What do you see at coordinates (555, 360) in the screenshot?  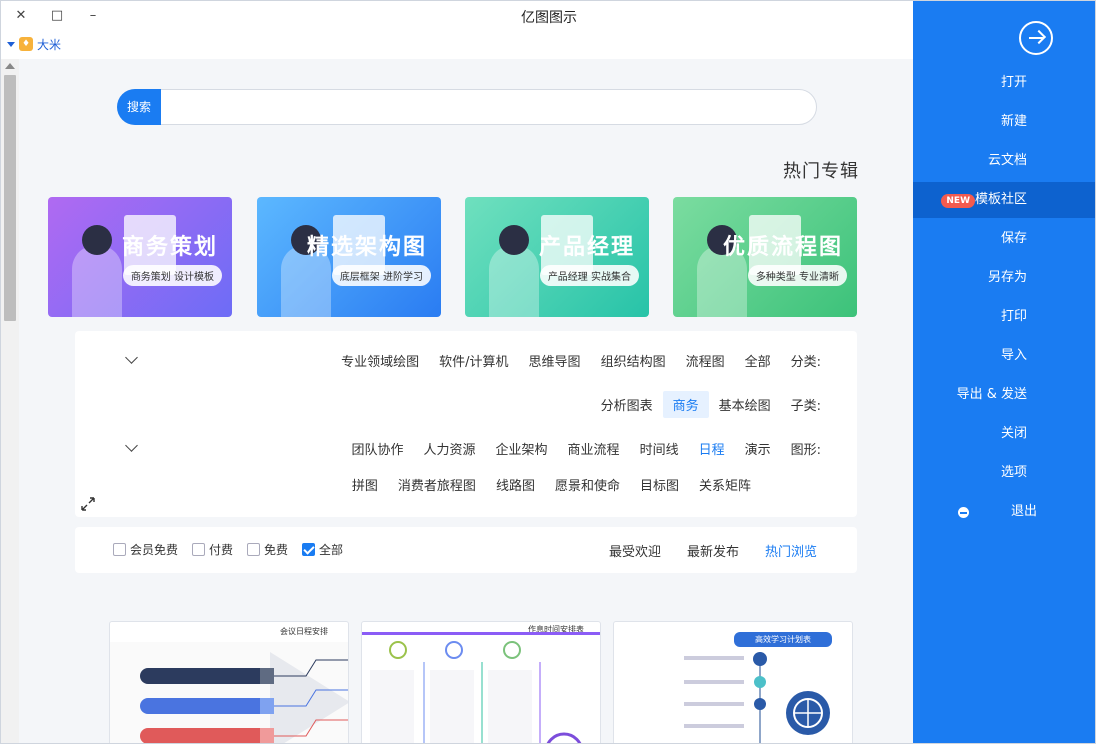 I see `category-mindmap: 思维导图` at bounding box center [555, 360].